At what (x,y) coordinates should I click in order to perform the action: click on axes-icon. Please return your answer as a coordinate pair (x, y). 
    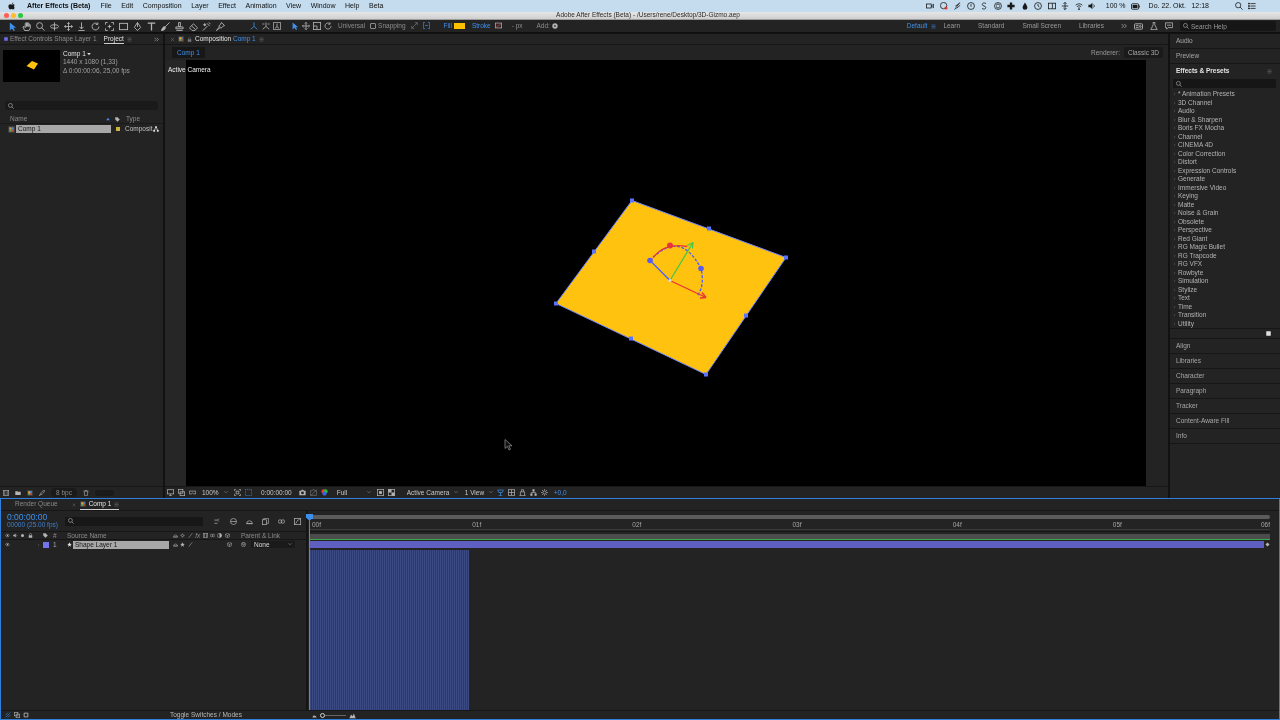
    Looking at the image, I should click on (254, 26).